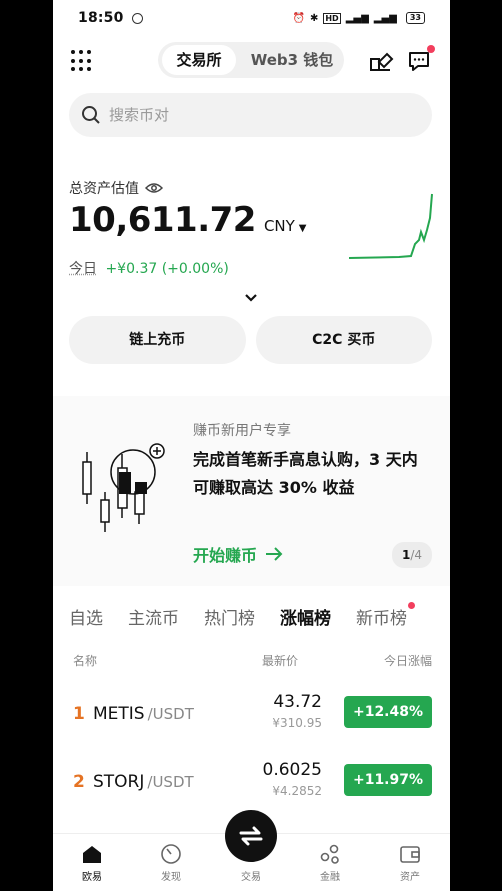 This screenshot has width=502, height=891. I want to click on row-rank: 1, so click(79, 714).